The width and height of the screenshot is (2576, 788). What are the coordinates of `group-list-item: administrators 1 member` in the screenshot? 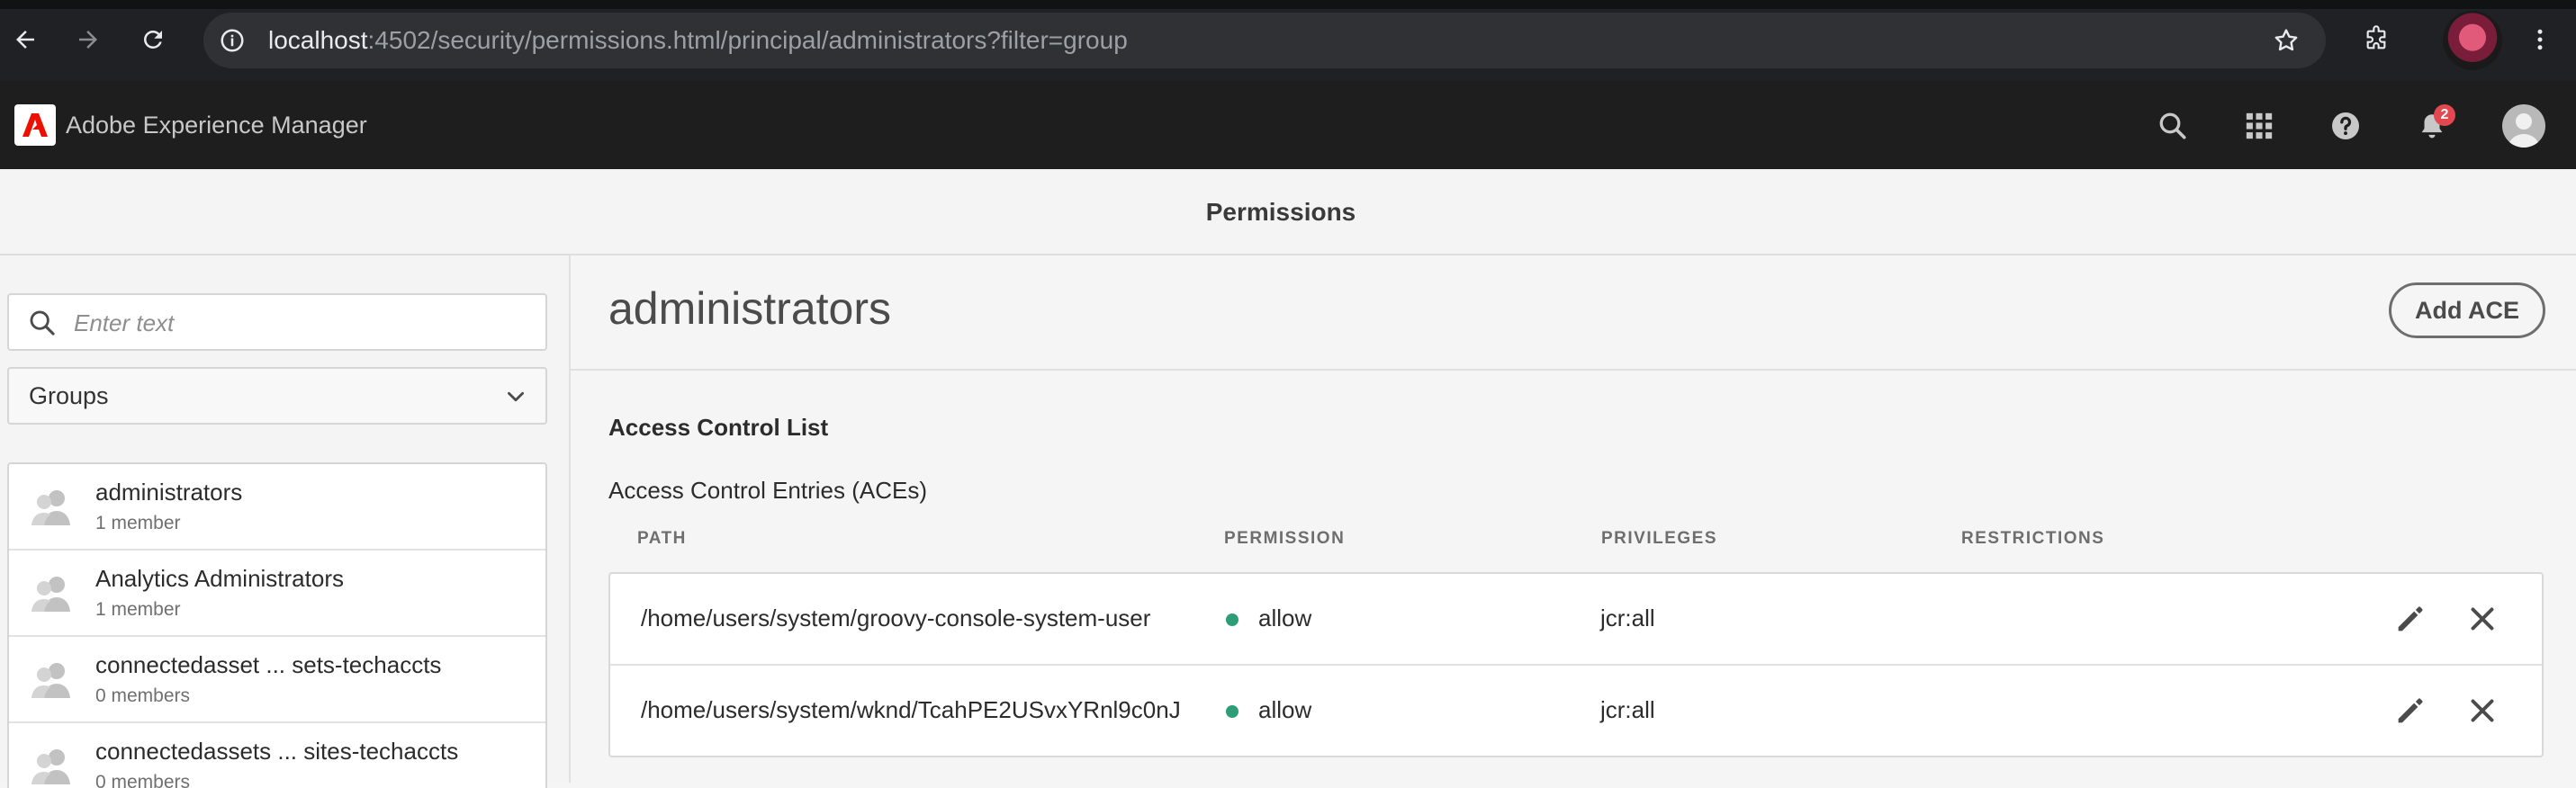 It's located at (277, 507).